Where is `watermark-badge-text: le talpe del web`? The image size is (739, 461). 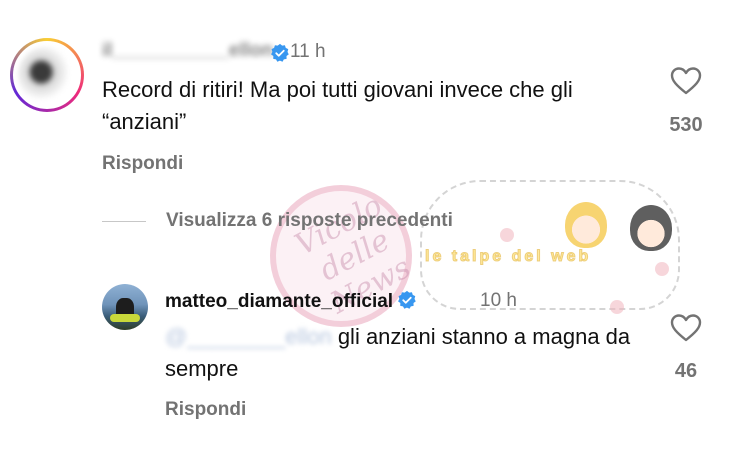
watermark-badge-text: le talpe del web is located at coordinates (508, 257).